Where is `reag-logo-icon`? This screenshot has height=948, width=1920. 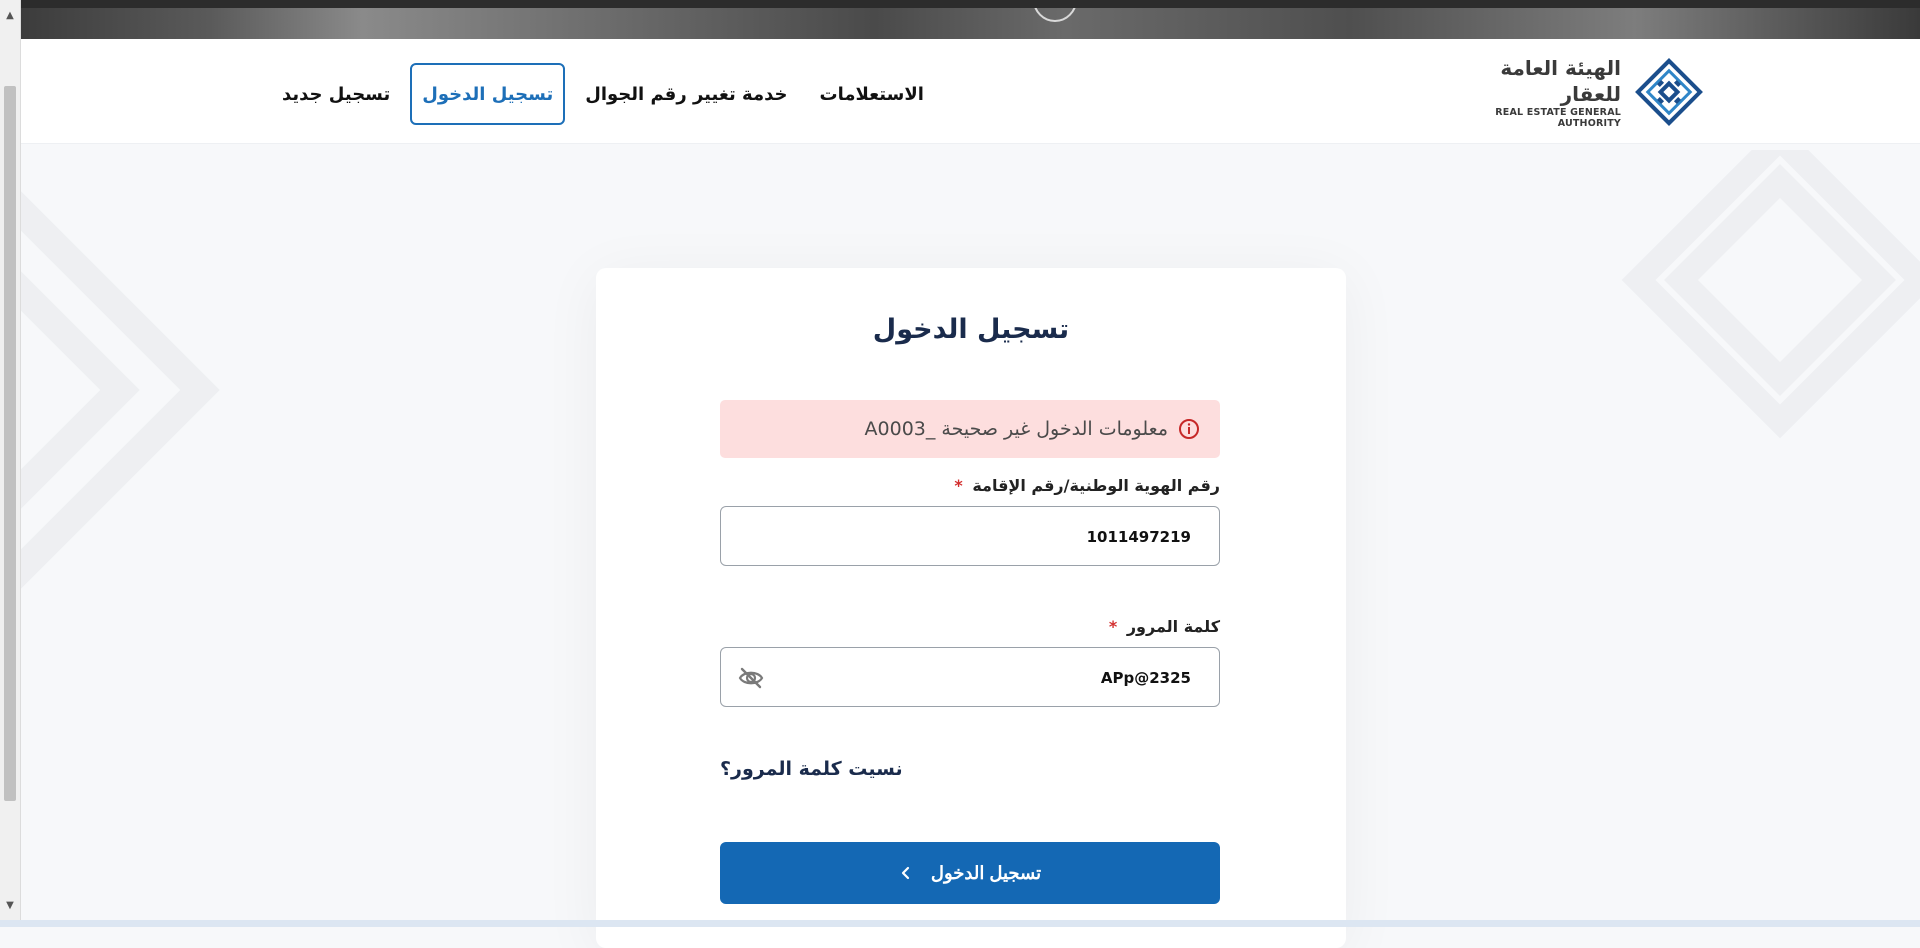
reag-logo-icon is located at coordinates (1669, 92).